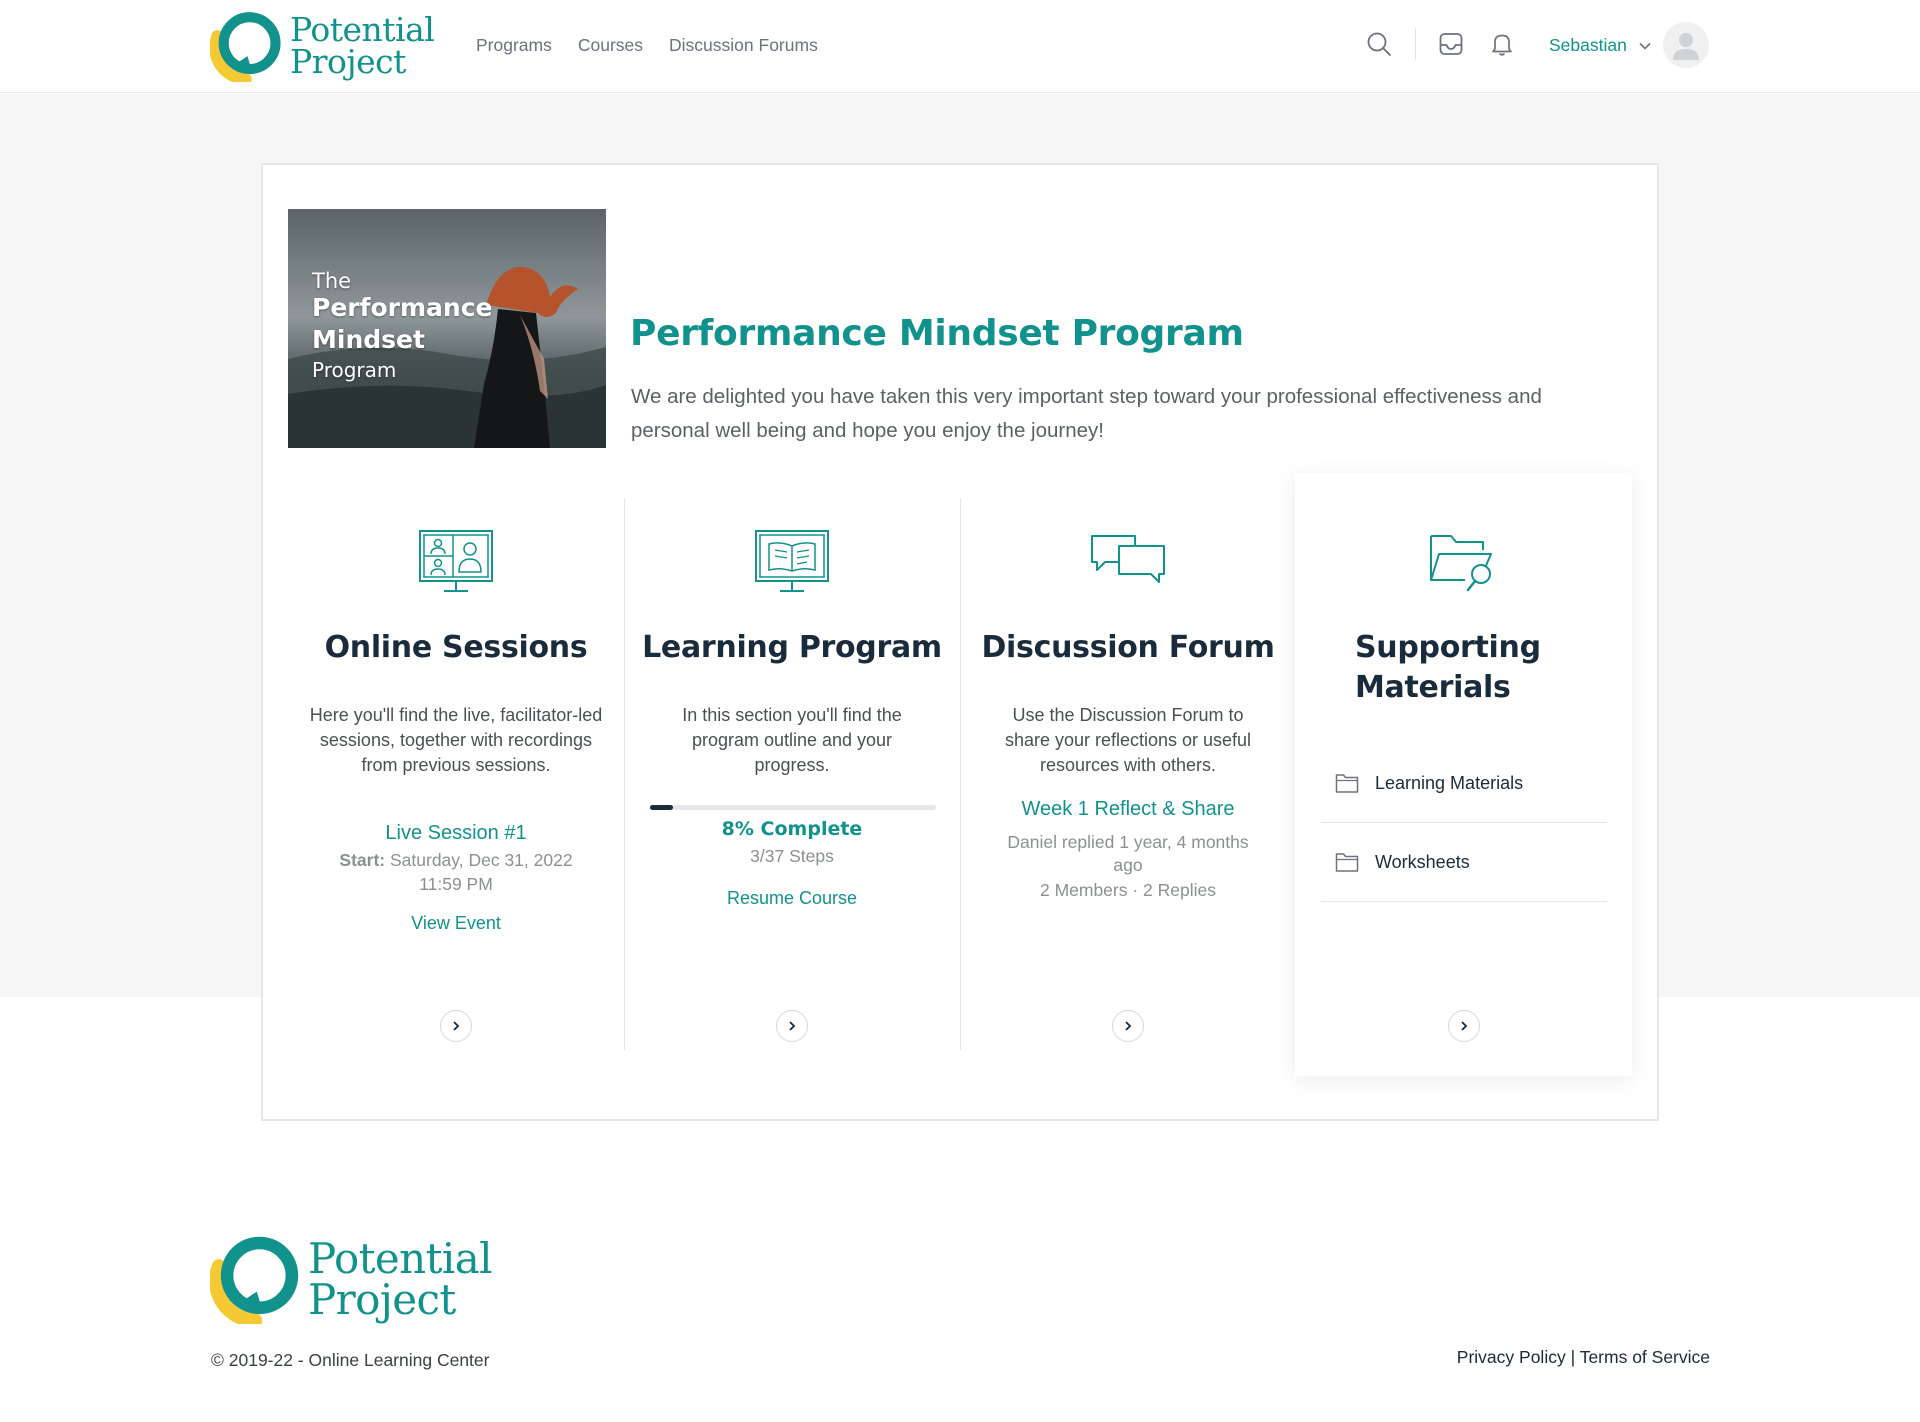 This screenshot has height=1422, width=1920. What do you see at coordinates (332, 281) in the screenshot?
I see `cover-text-the: The` at bounding box center [332, 281].